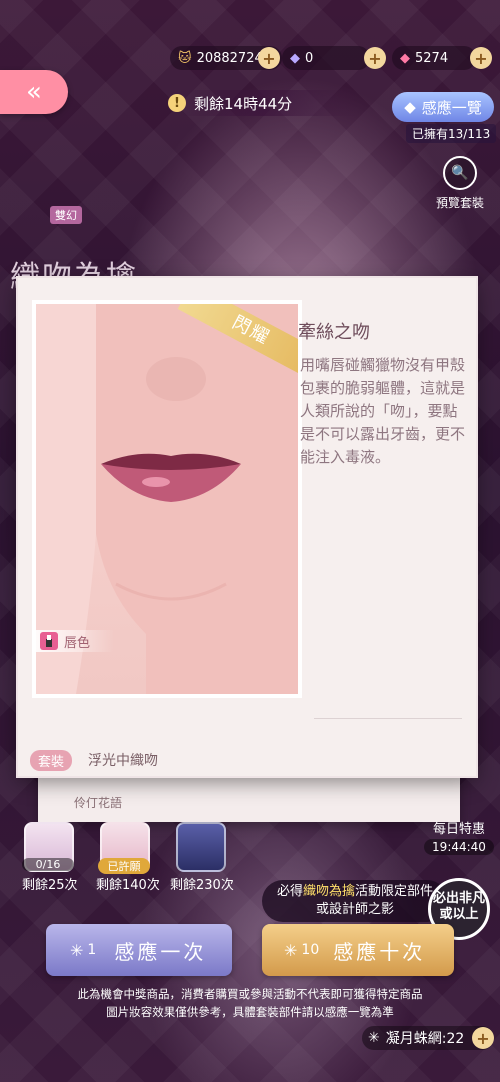  What do you see at coordinates (202, 885) in the screenshot?
I see `reward-remain-3: 剩餘230次` at bounding box center [202, 885].